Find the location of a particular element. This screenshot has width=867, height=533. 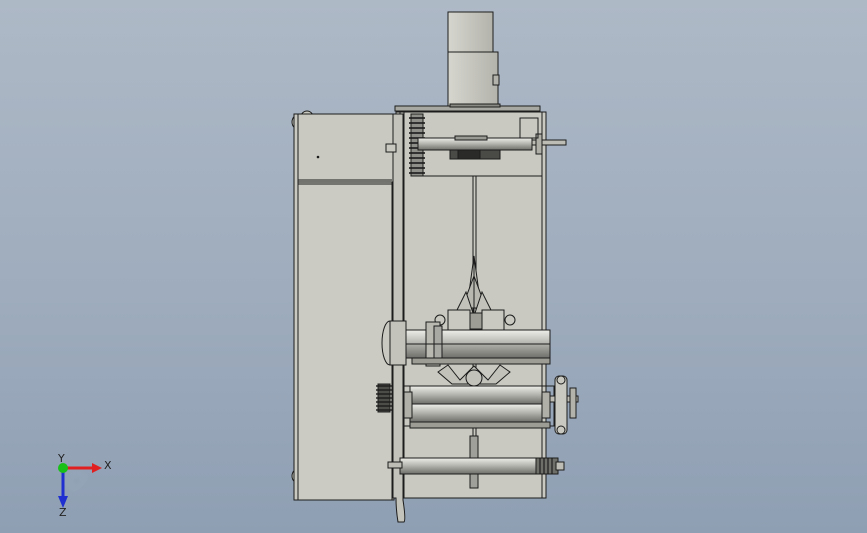

y-axis-label: Y is located at coordinates (61, 458).